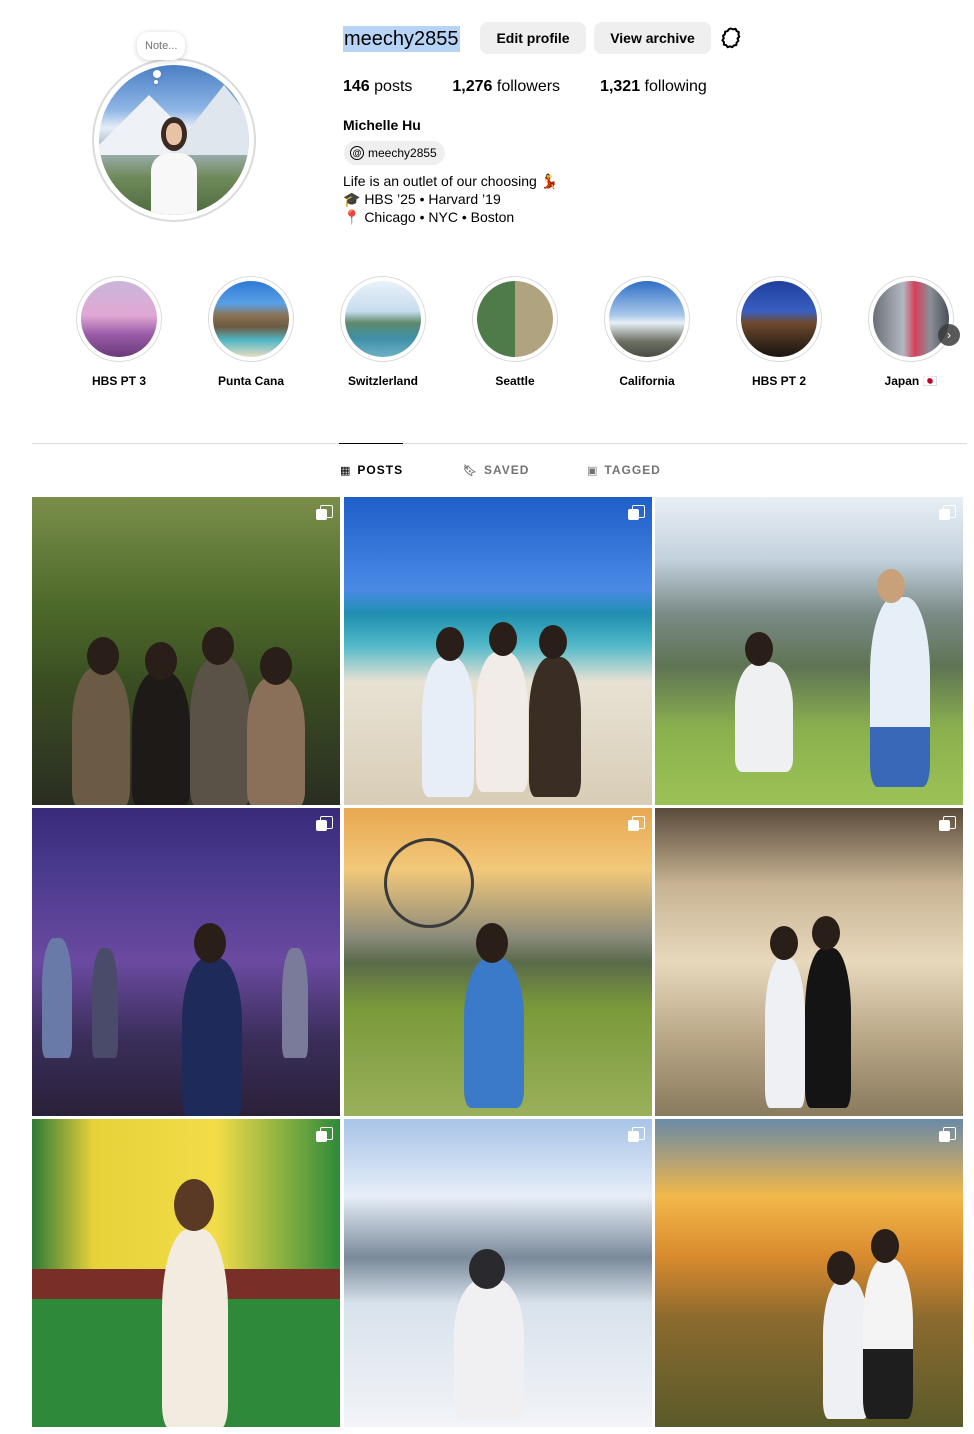 This screenshot has height=1434, width=974. What do you see at coordinates (647, 381) in the screenshot?
I see `highlight-label: California` at bounding box center [647, 381].